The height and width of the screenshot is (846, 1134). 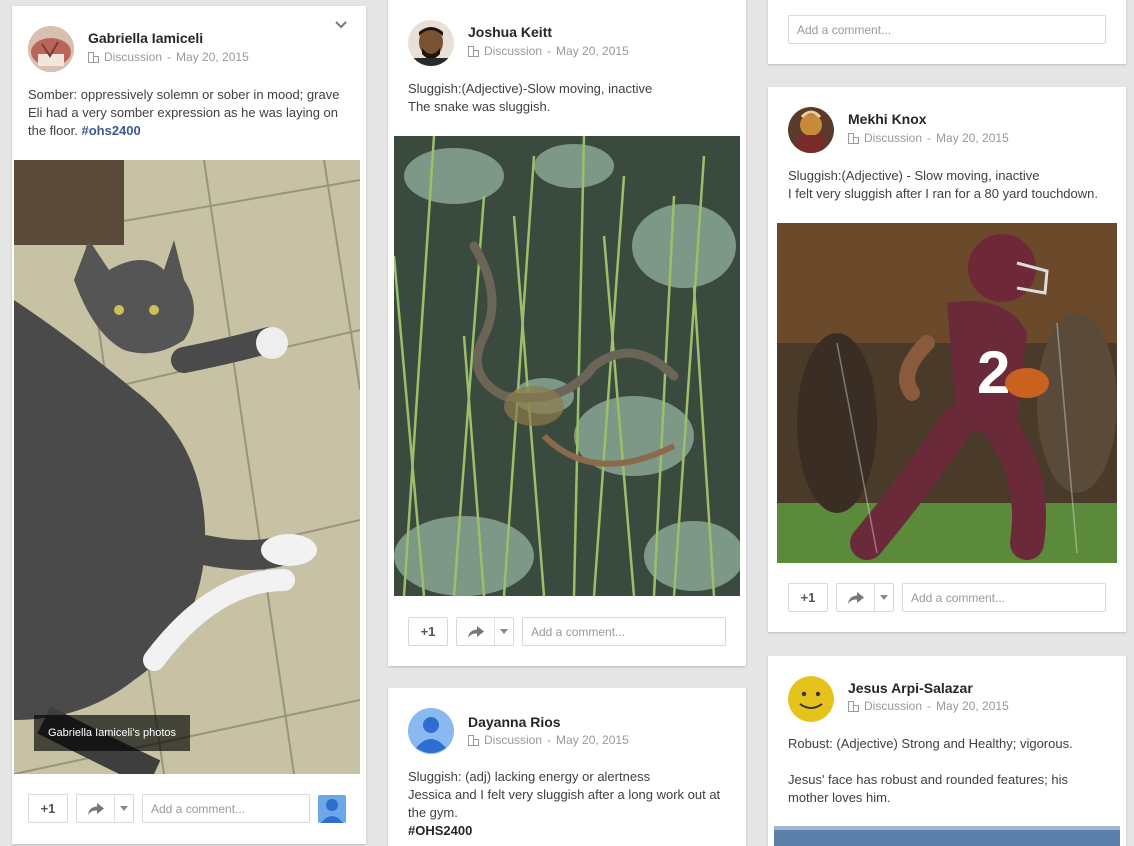 What do you see at coordinates (510, 32) in the screenshot?
I see `author-name: Joshua Keitt` at bounding box center [510, 32].